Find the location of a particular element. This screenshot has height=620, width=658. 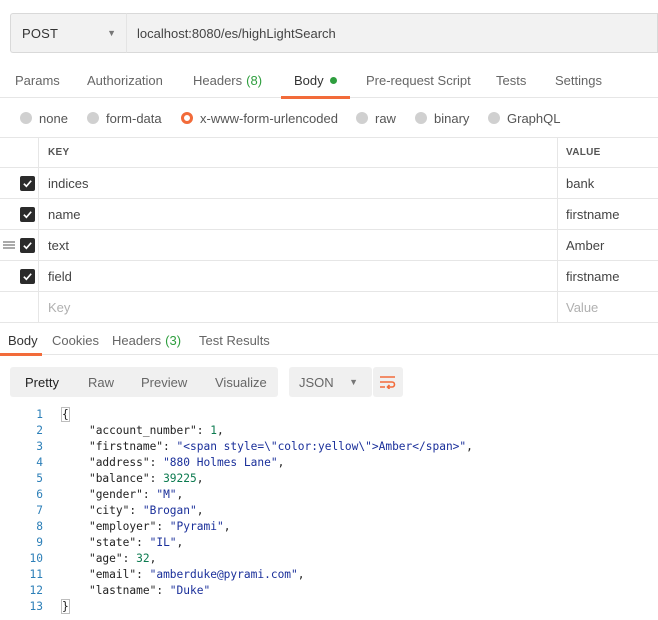

code-line: 5 "balance": 39225, is located at coordinates (329, 479).